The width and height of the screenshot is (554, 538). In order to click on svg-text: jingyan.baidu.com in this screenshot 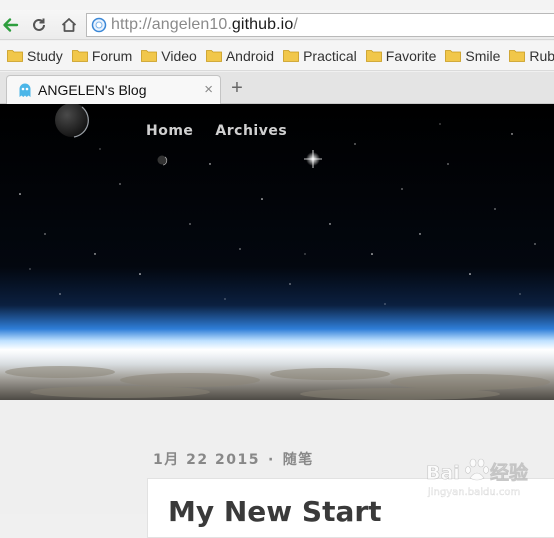, I will do `click(473, 492)`.